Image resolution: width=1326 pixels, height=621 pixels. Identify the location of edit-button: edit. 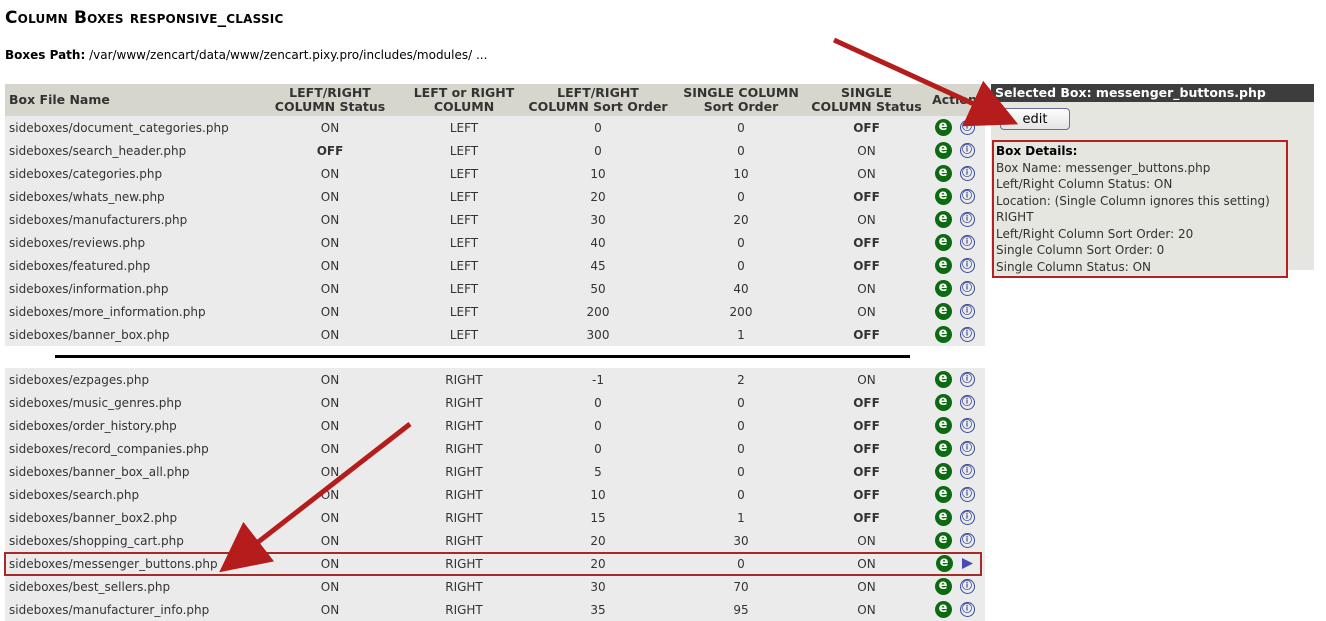
(1035, 119).